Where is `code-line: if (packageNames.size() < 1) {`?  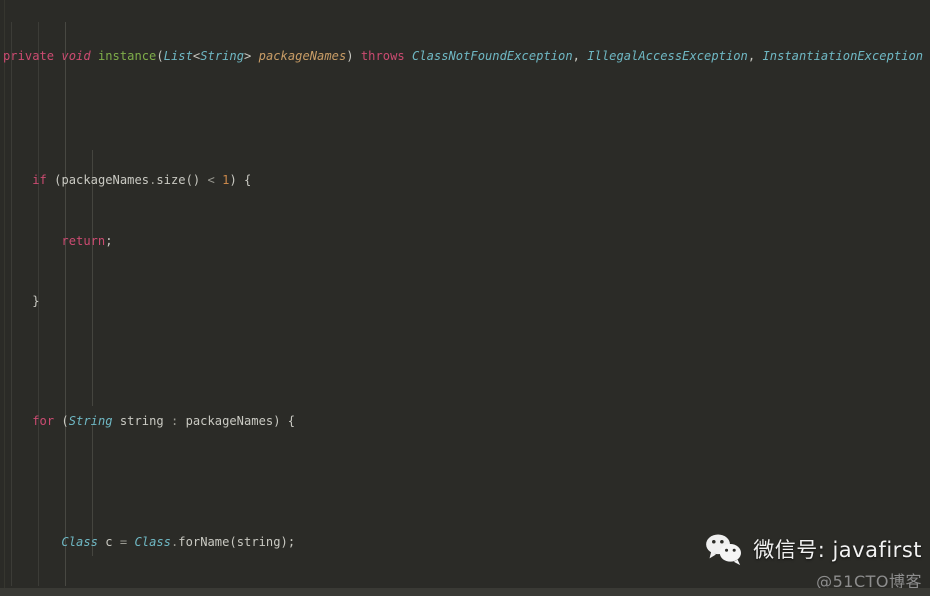 code-line: if (packageNames.size() < 1) { is located at coordinates (465, 180).